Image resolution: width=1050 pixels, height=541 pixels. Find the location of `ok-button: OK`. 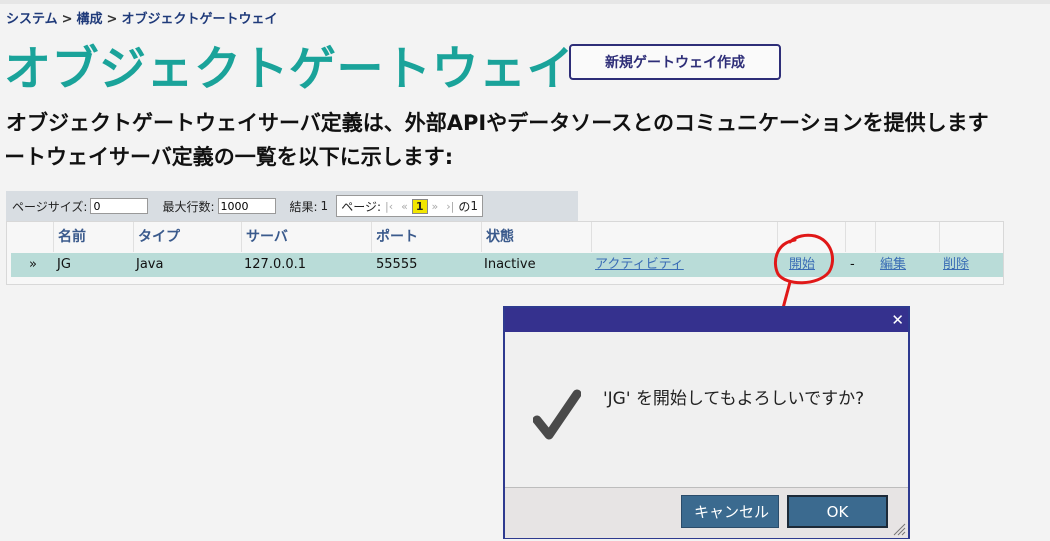

ok-button: OK is located at coordinates (837, 511).